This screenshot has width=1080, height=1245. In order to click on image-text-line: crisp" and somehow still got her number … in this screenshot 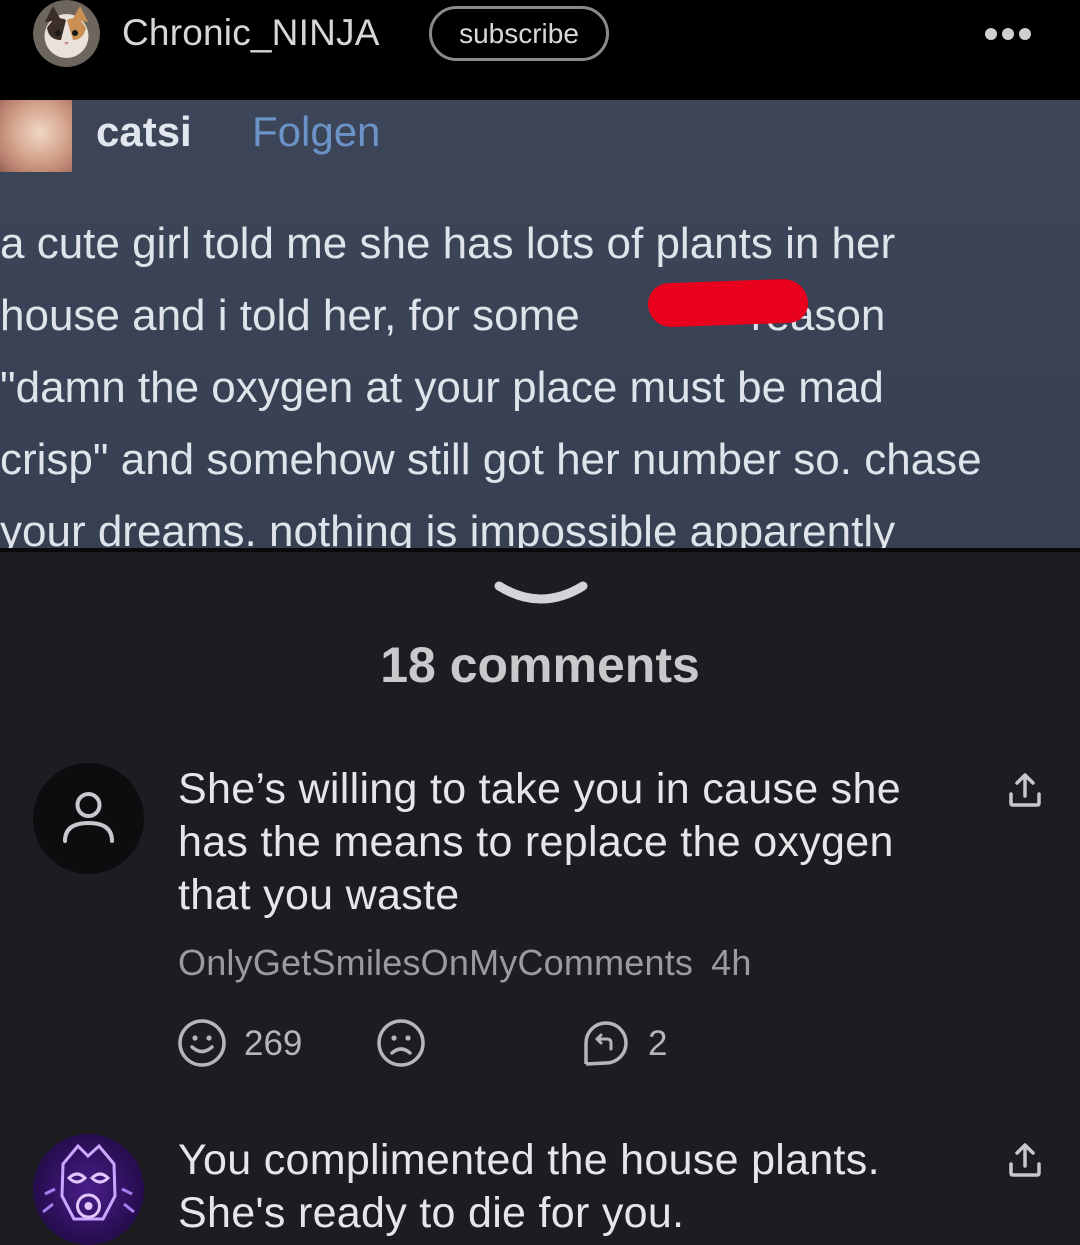, I will do `click(491, 459)`.